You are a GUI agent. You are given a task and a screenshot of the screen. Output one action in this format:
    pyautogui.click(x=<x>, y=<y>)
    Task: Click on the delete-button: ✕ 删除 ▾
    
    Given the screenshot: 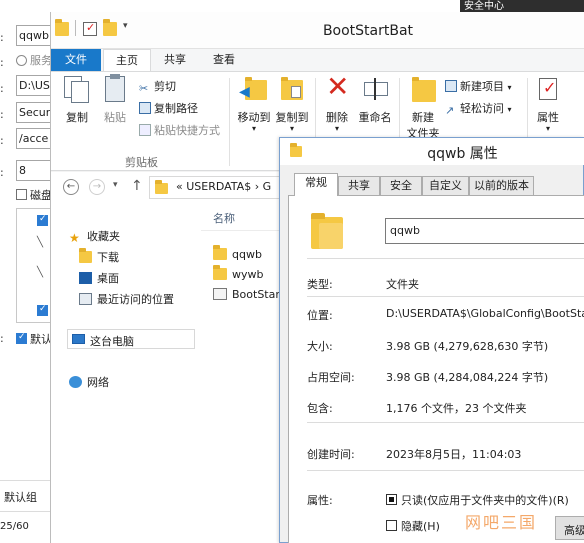 What is the action you would take?
    pyautogui.click(x=337, y=101)
    